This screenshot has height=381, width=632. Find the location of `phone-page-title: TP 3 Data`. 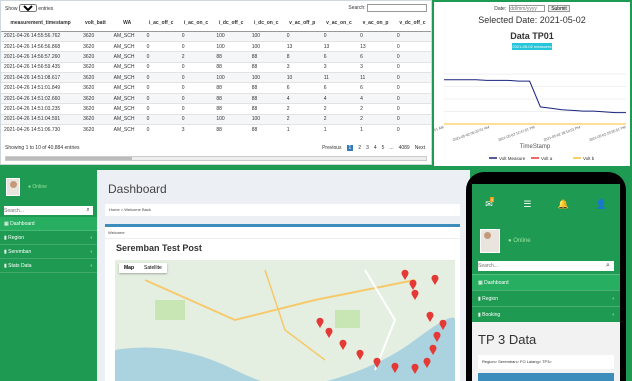

phone-page-title: TP 3 Data is located at coordinates (507, 339).